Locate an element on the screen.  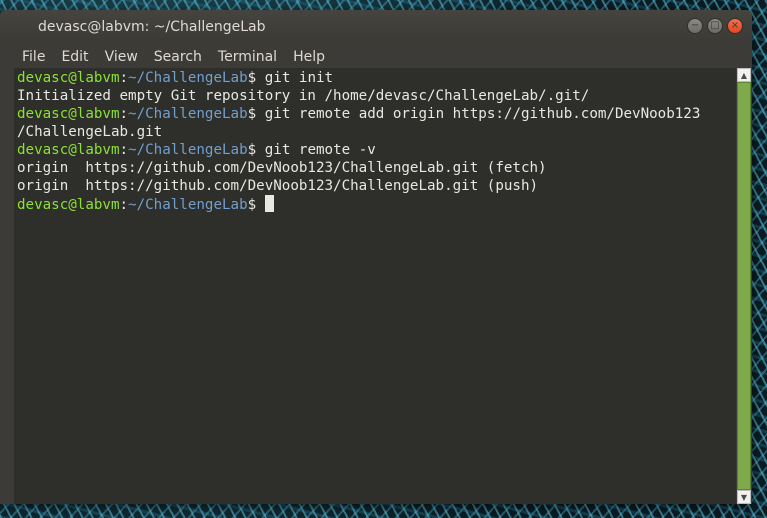
menu-help: Help is located at coordinates (309, 57).